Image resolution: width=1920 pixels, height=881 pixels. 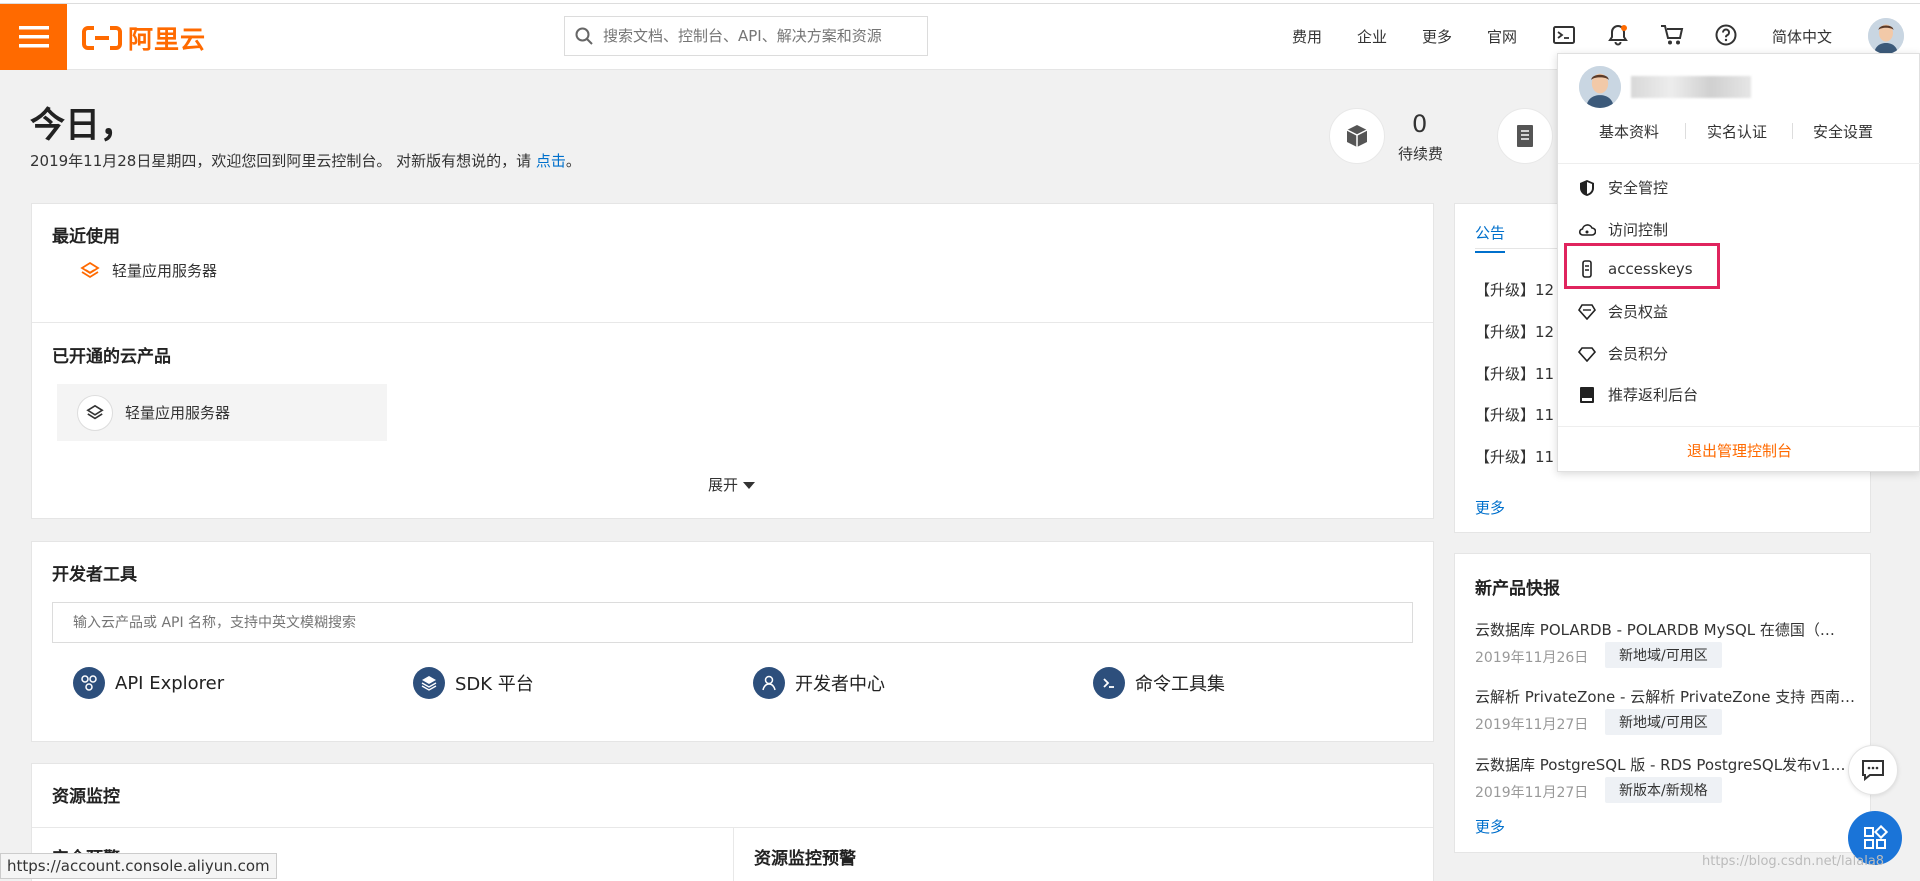 What do you see at coordinates (1618, 37) in the screenshot?
I see `notification-bell-icon` at bounding box center [1618, 37].